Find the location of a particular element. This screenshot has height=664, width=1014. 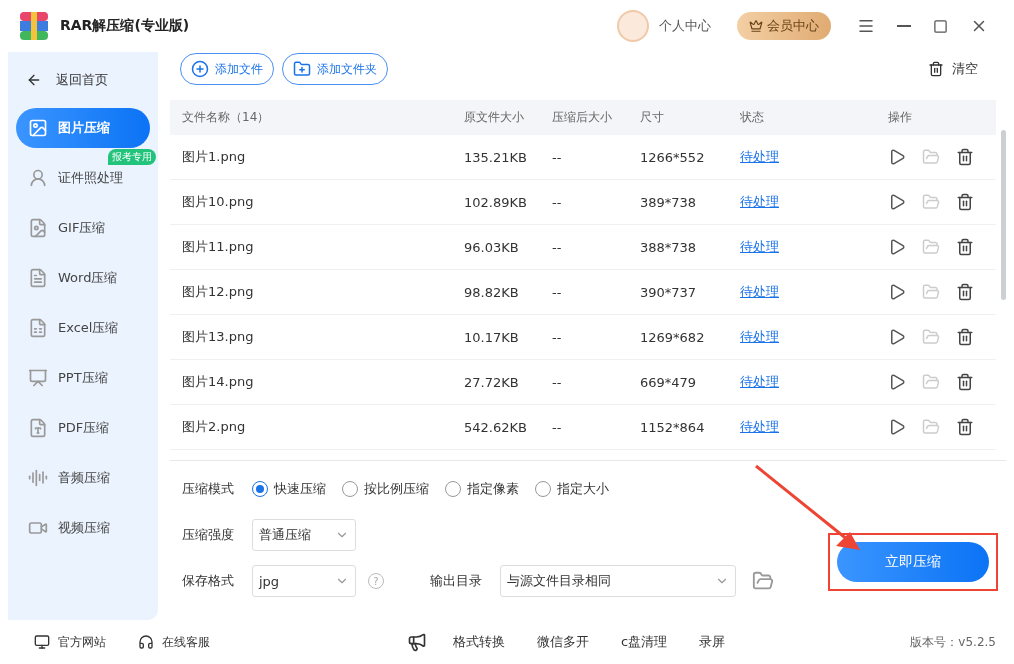

table-cell-text: 图片13.png is located at coordinates (218, 337).